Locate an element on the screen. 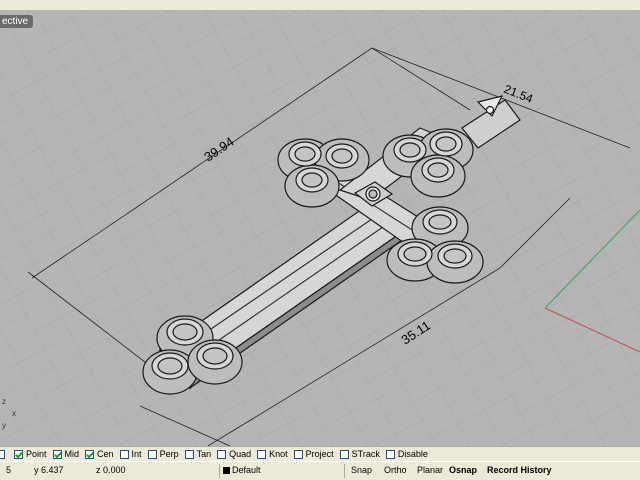 The image size is (640, 480). osnap-tan-toggle: Tan is located at coordinates (198, 454).